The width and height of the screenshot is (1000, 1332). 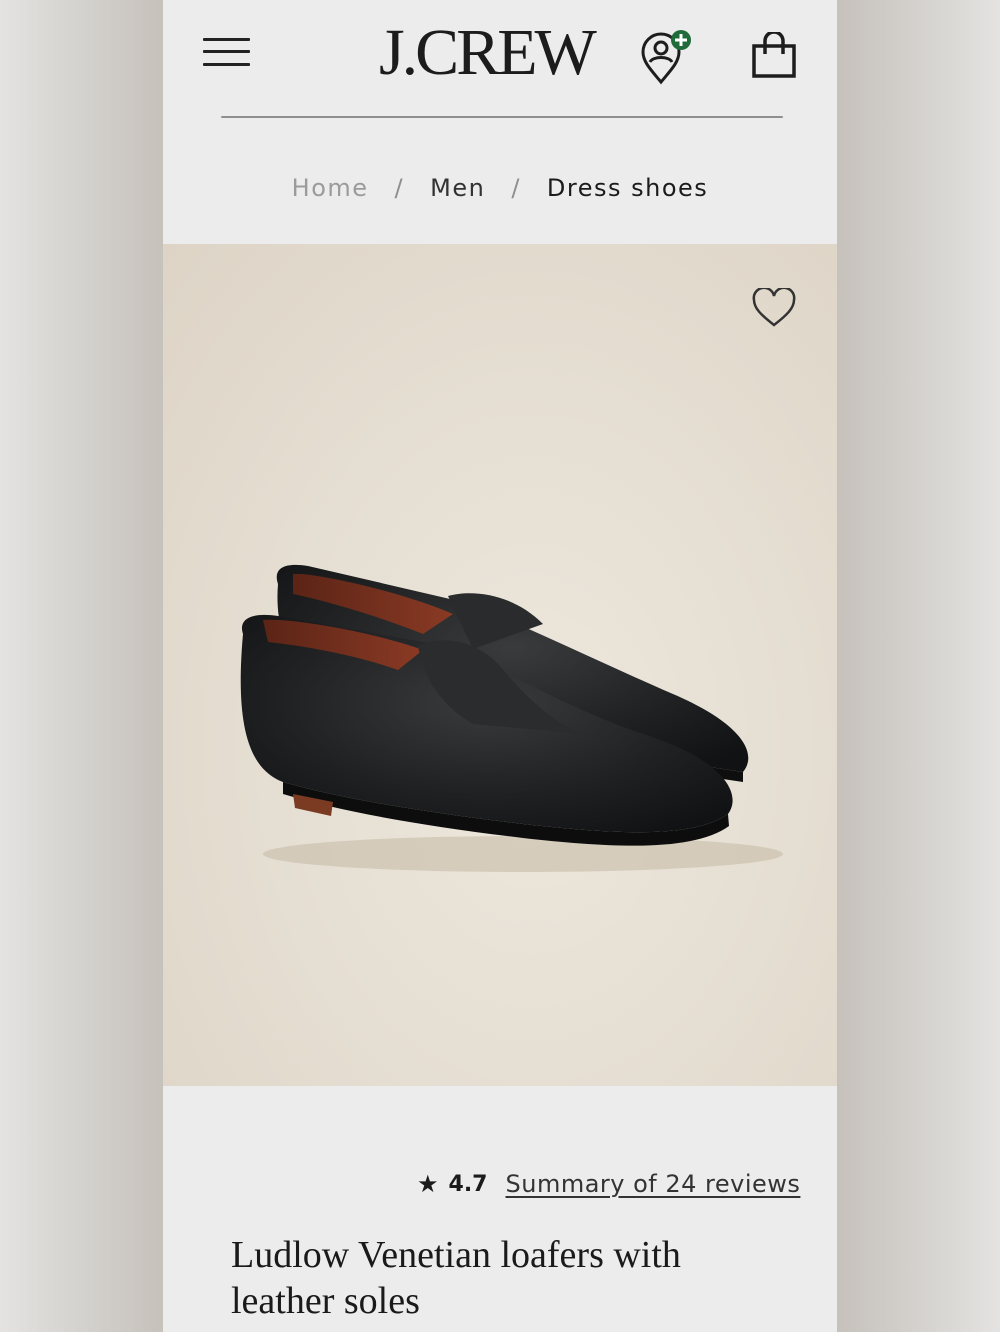 I want to click on breadcrumb-home: Home, so click(x=330, y=188).